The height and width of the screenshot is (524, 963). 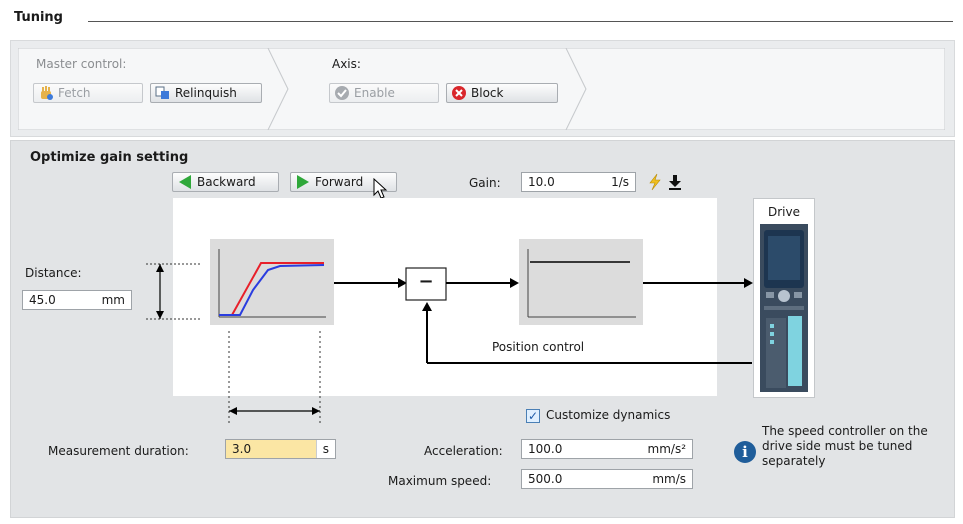 I want to click on drive-label: Drive, so click(x=784, y=212).